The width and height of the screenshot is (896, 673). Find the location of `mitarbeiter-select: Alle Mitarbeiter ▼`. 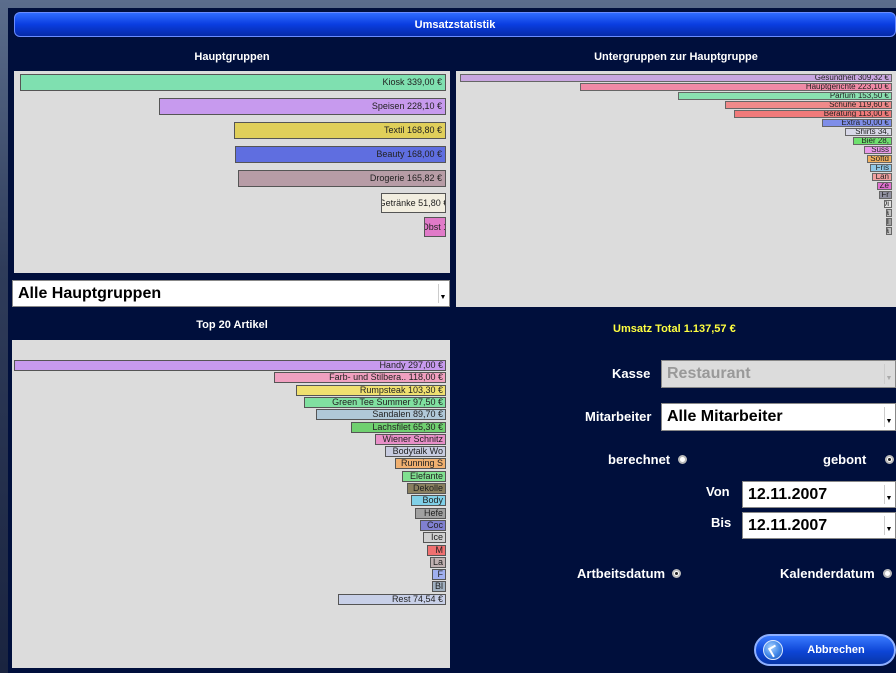

mitarbeiter-select: Alle Mitarbeiter ▼ is located at coordinates (778, 417).